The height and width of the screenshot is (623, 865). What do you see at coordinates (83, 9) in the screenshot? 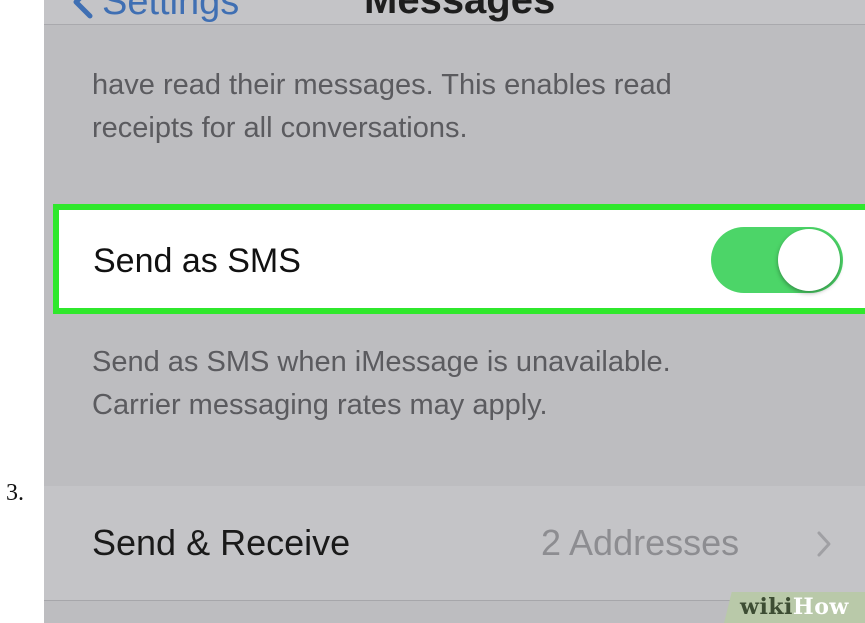
I see `chevron-left-icon` at bounding box center [83, 9].